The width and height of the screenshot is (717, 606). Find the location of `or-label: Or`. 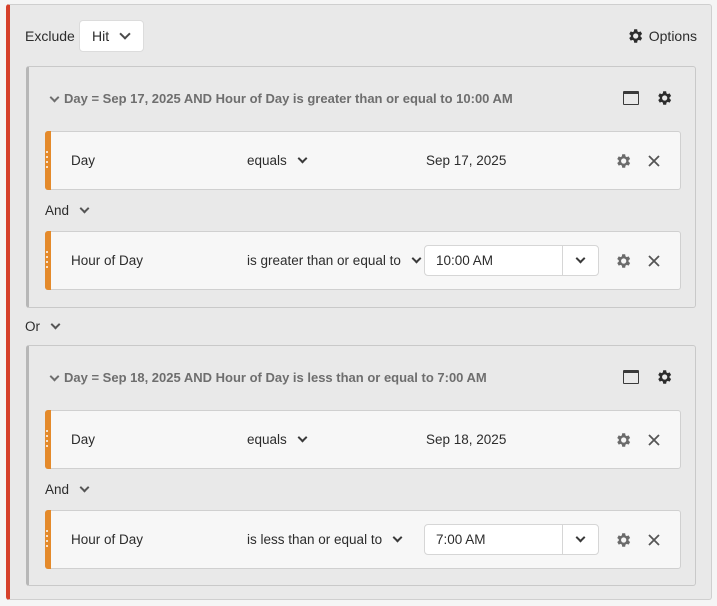

or-label: Or is located at coordinates (32, 326).